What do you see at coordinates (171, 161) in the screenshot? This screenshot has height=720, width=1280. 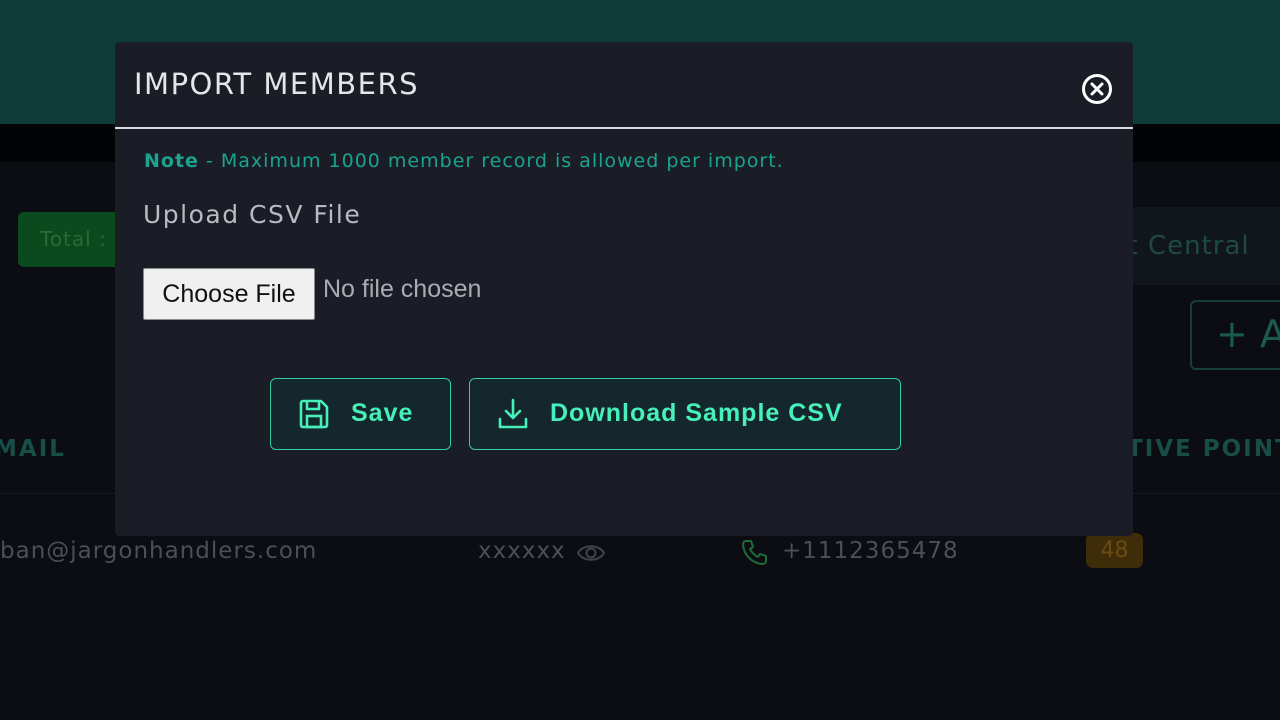 I see `note-label: Note` at bounding box center [171, 161].